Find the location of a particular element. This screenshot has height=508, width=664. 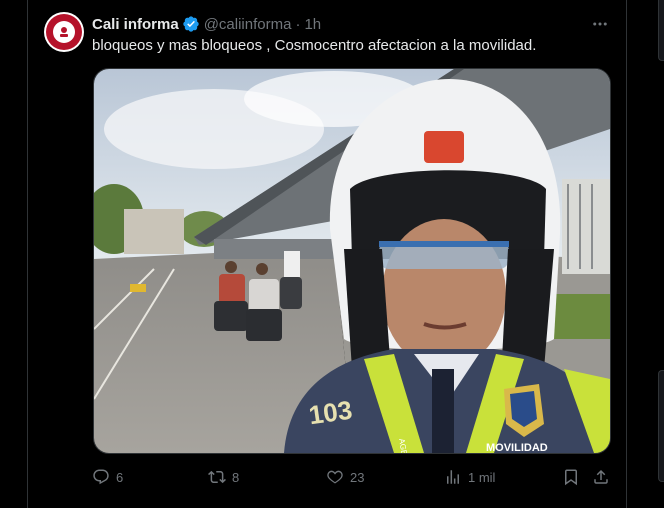

verified-badge-icon is located at coordinates (191, 24).